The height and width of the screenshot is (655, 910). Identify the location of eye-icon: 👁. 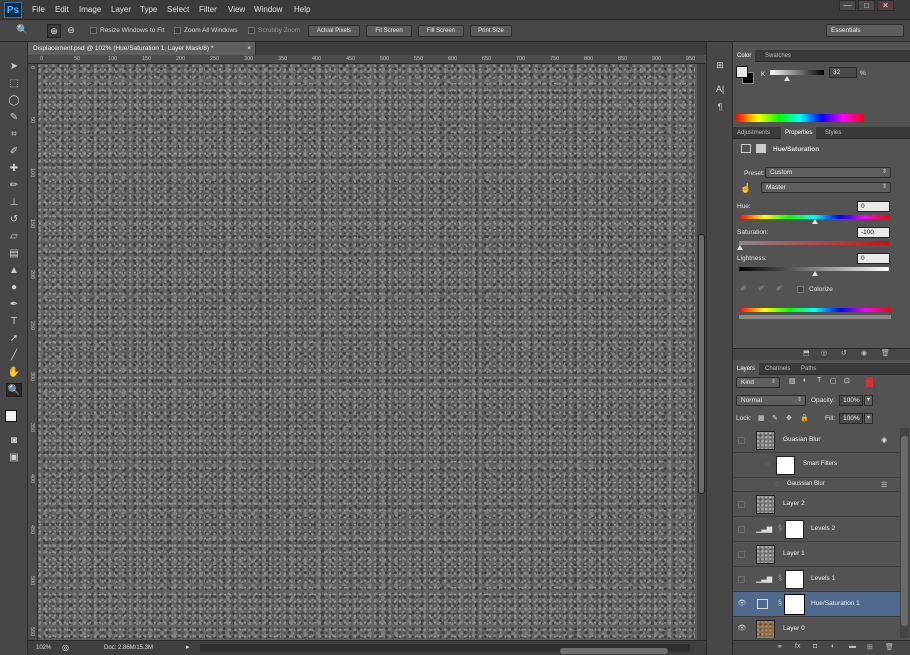
(742, 629).